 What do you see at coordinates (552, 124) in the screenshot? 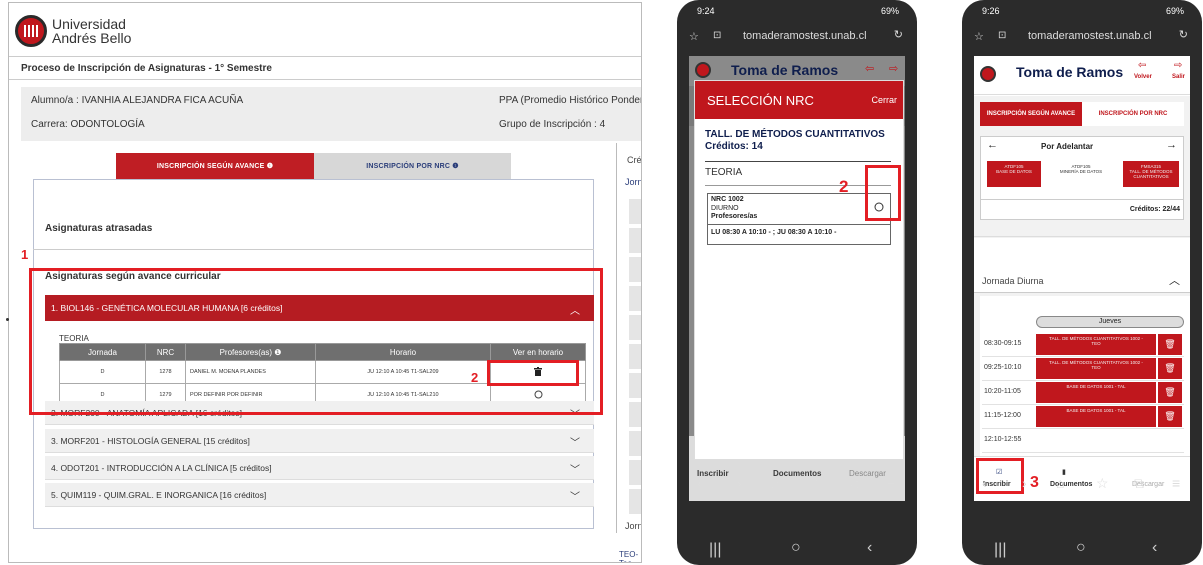
I see `group-label: Grupo de Inscripción : 4` at bounding box center [552, 124].